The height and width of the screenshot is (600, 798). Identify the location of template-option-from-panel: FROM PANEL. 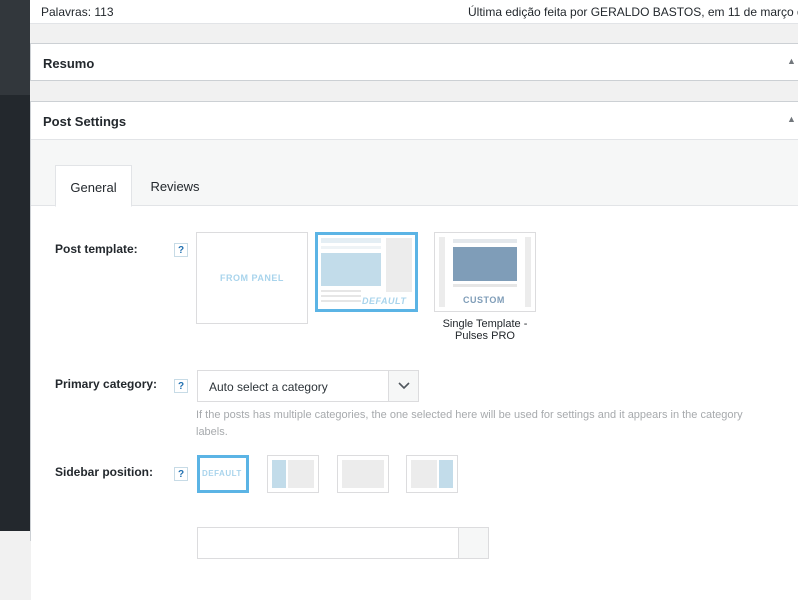
(252, 278).